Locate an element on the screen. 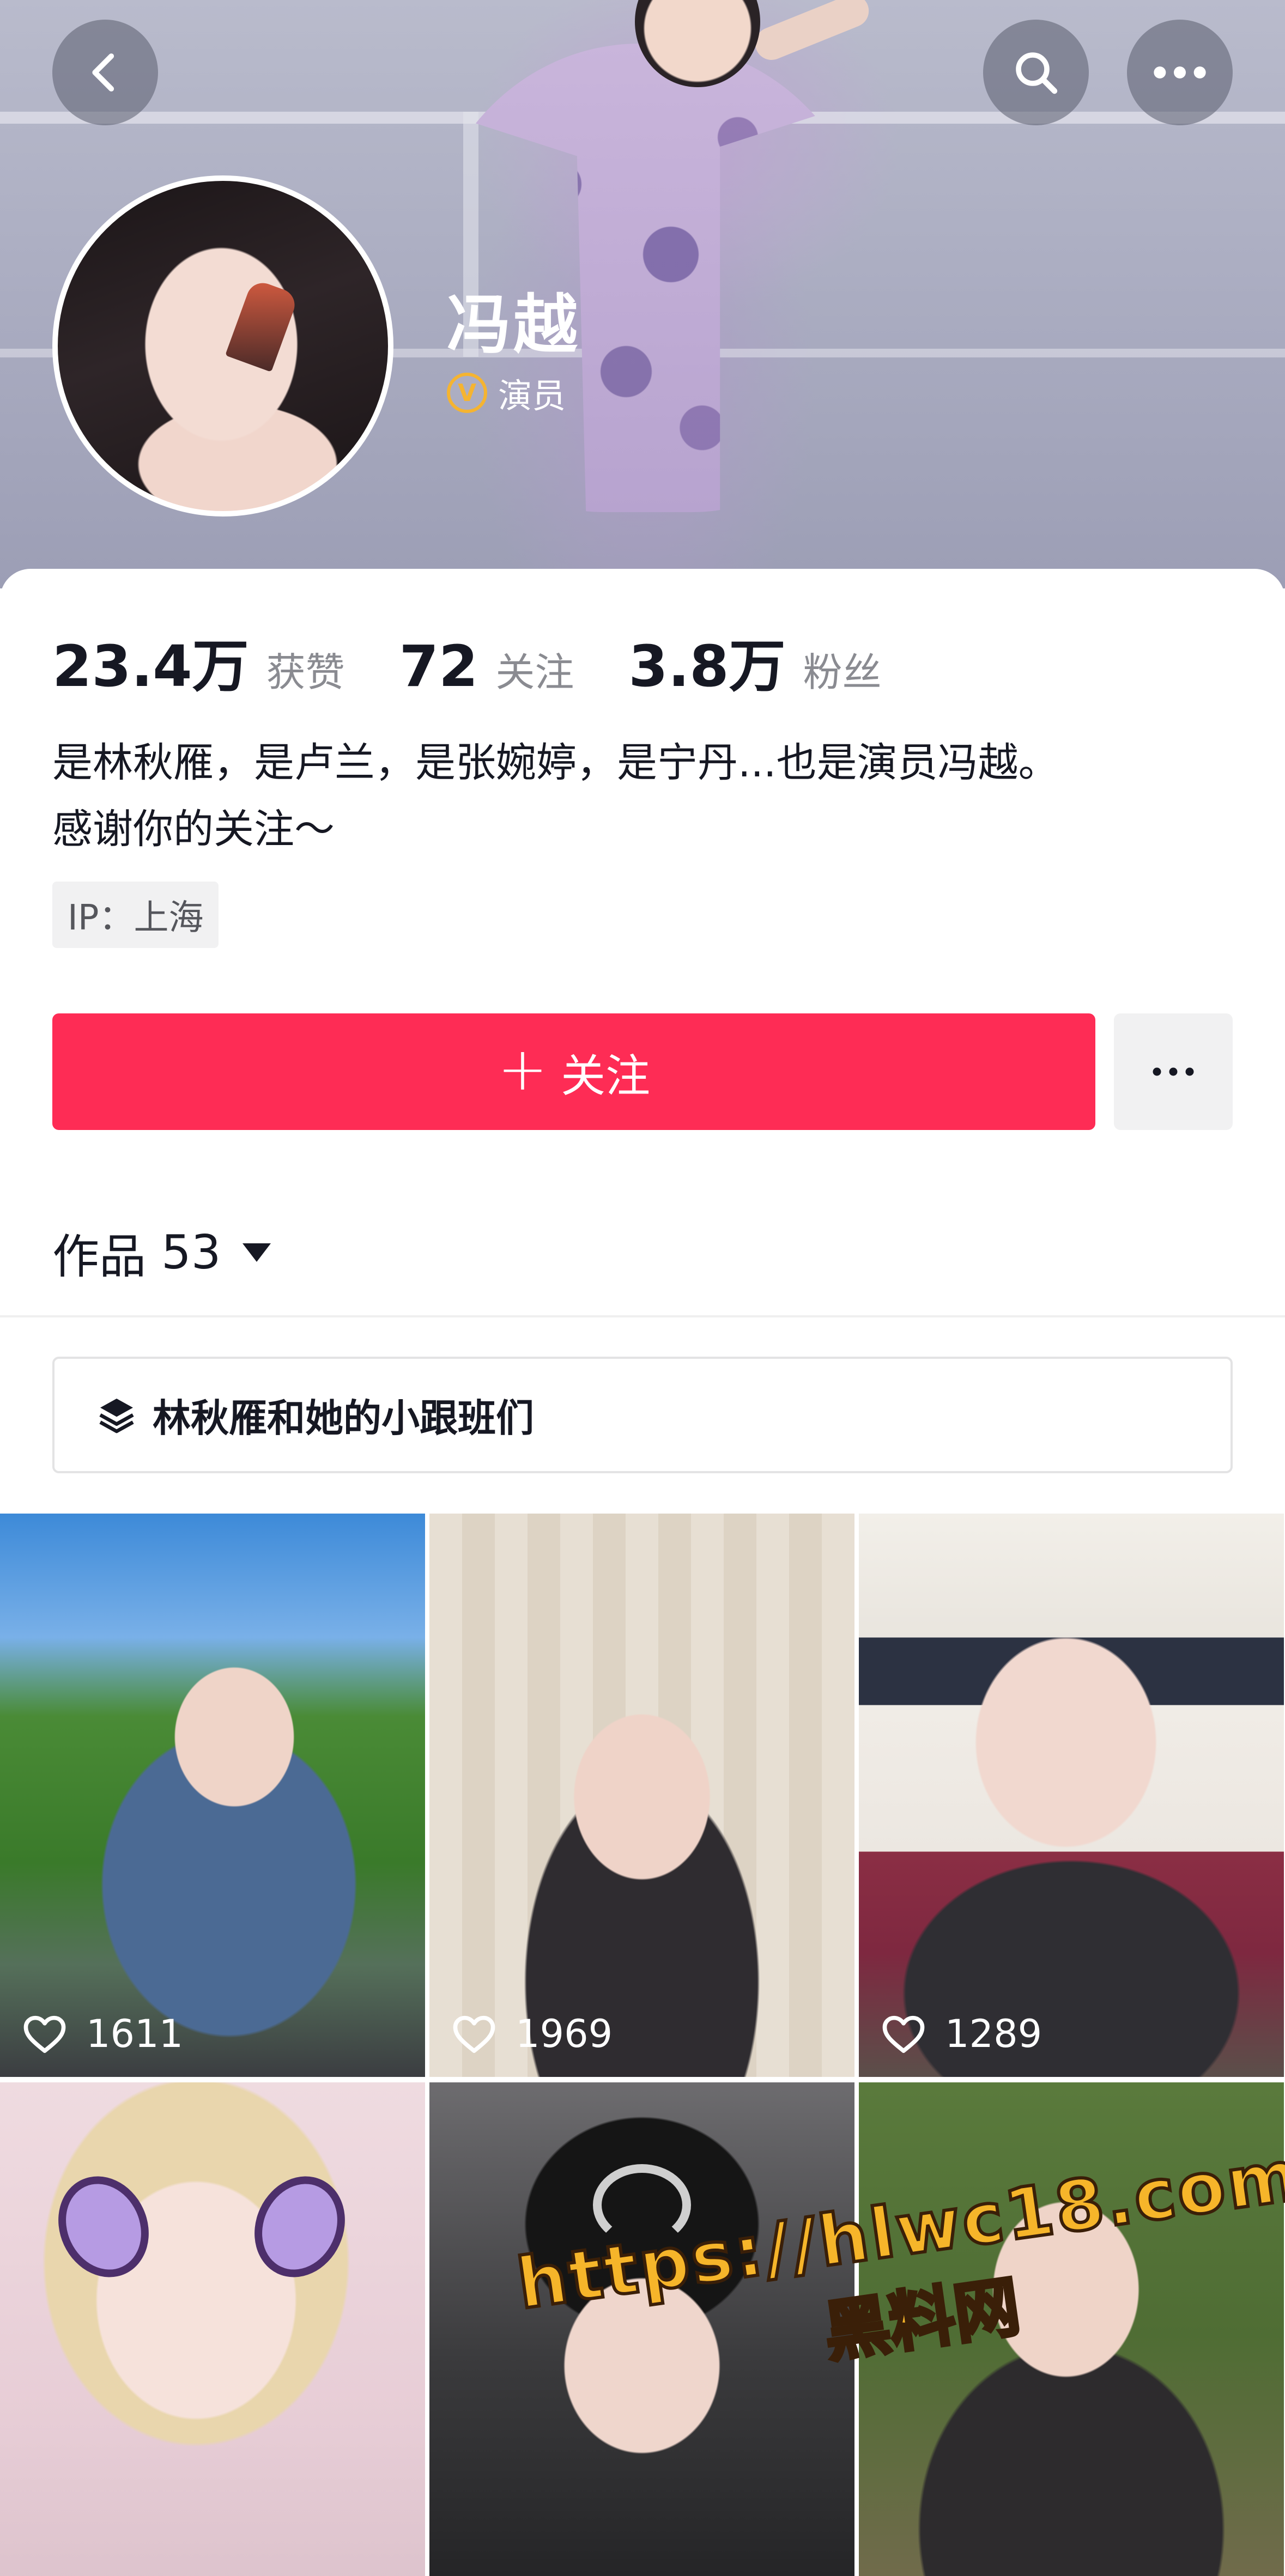  stat-following-label: 关注 is located at coordinates (534, 672).